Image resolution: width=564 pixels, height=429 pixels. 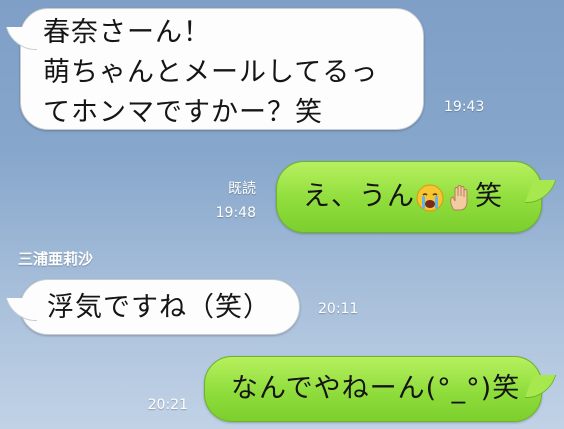 What do you see at coordinates (183, 112) in the screenshot?
I see `message-line: てホンマですかー？笑` at bounding box center [183, 112].